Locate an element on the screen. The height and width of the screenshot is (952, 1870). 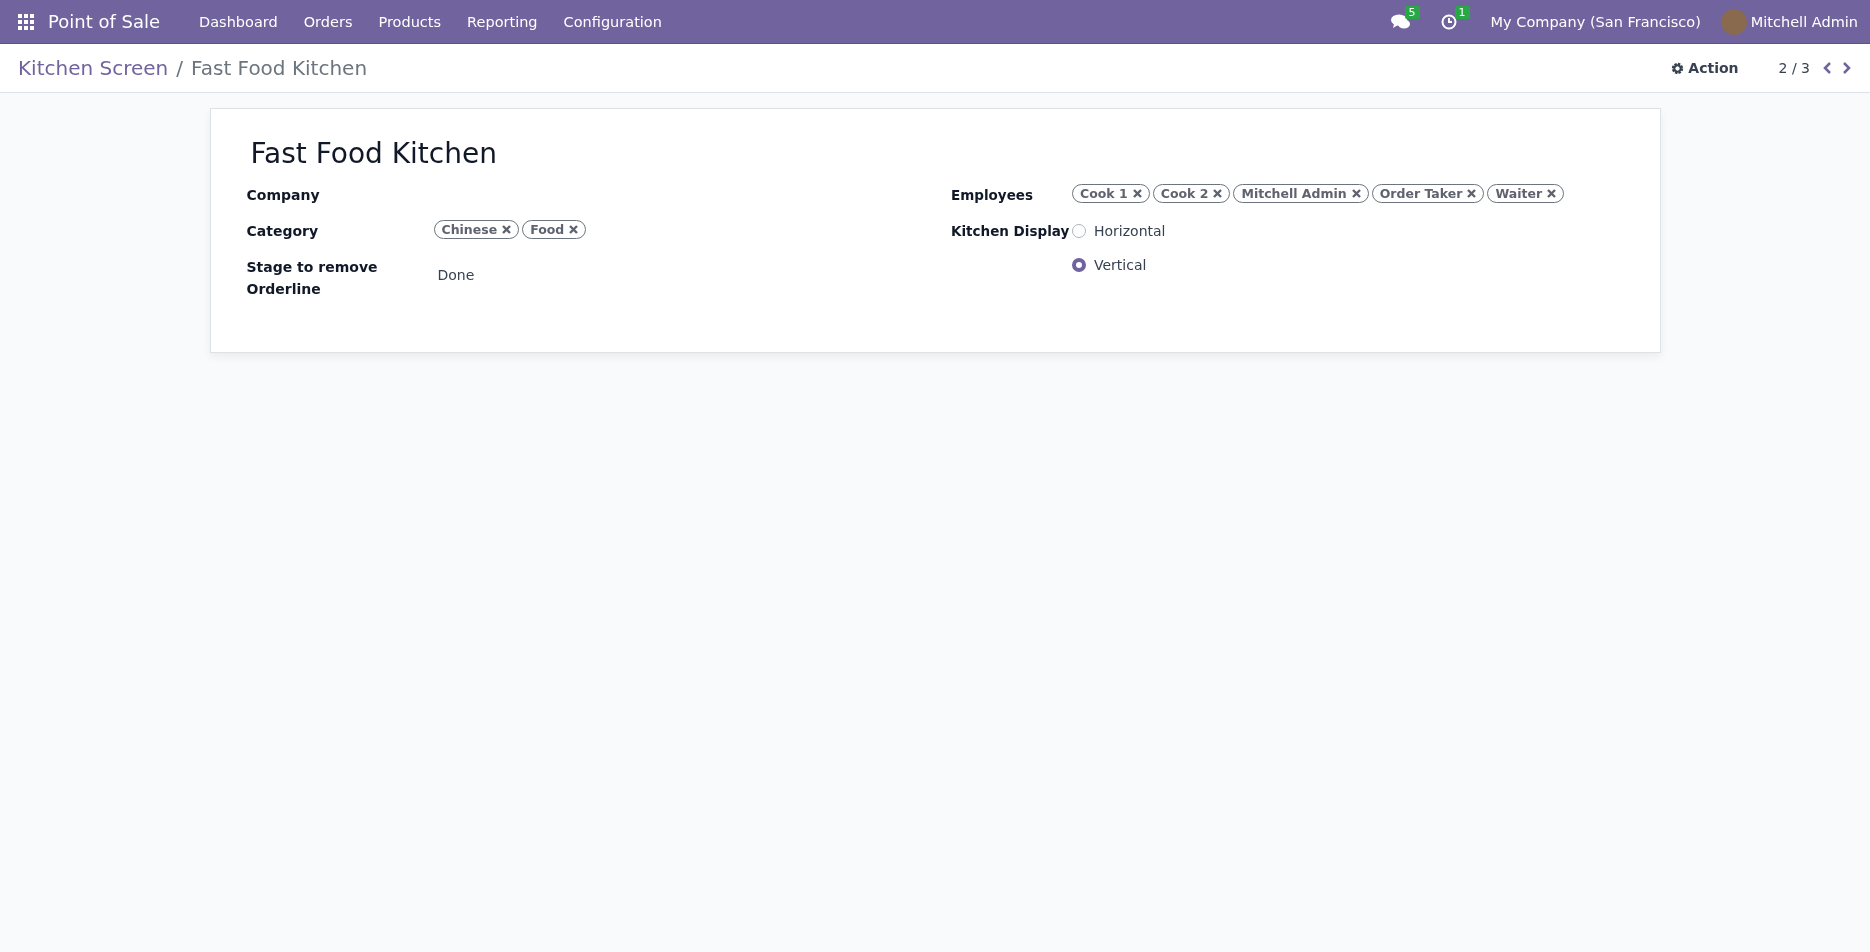
field-value: Done is located at coordinates (455, 275).